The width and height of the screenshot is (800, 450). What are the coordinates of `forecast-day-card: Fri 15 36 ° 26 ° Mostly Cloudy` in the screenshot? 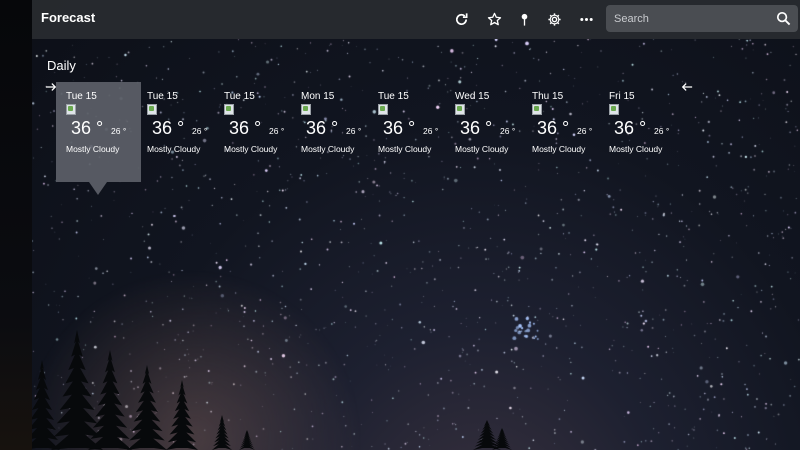 It's located at (641, 132).